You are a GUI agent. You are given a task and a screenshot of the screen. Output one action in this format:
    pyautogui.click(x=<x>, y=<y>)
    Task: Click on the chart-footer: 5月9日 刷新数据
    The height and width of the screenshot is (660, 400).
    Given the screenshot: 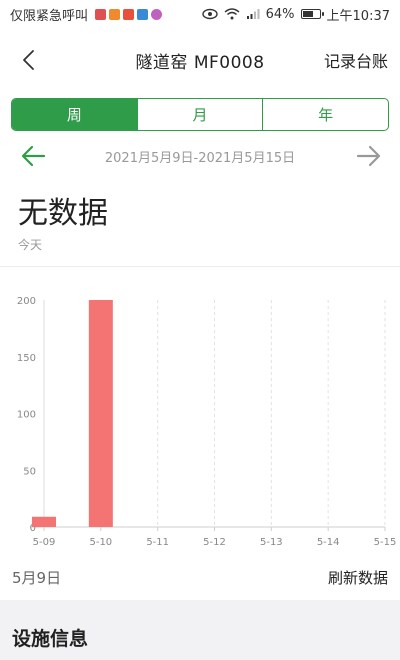 What is the action you would take?
    pyautogui.click(x=200, y=577)
    